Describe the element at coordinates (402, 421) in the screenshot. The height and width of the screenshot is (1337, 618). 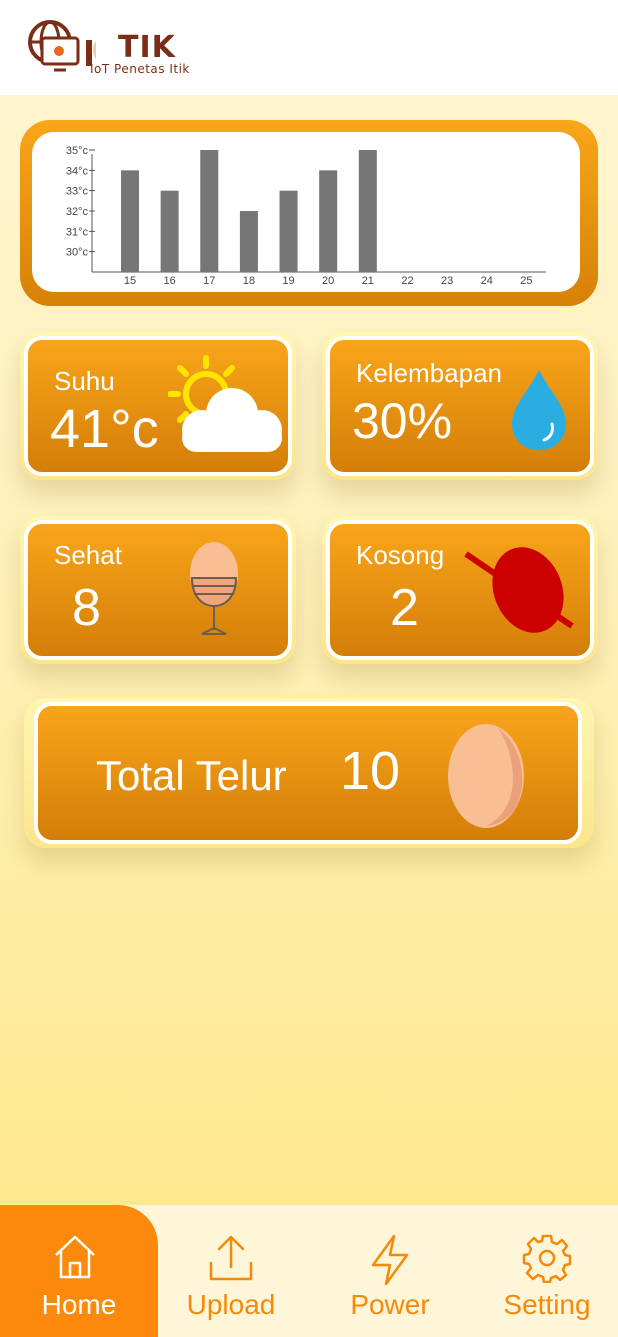
I see `kelembapan-value: 30%` at that location.